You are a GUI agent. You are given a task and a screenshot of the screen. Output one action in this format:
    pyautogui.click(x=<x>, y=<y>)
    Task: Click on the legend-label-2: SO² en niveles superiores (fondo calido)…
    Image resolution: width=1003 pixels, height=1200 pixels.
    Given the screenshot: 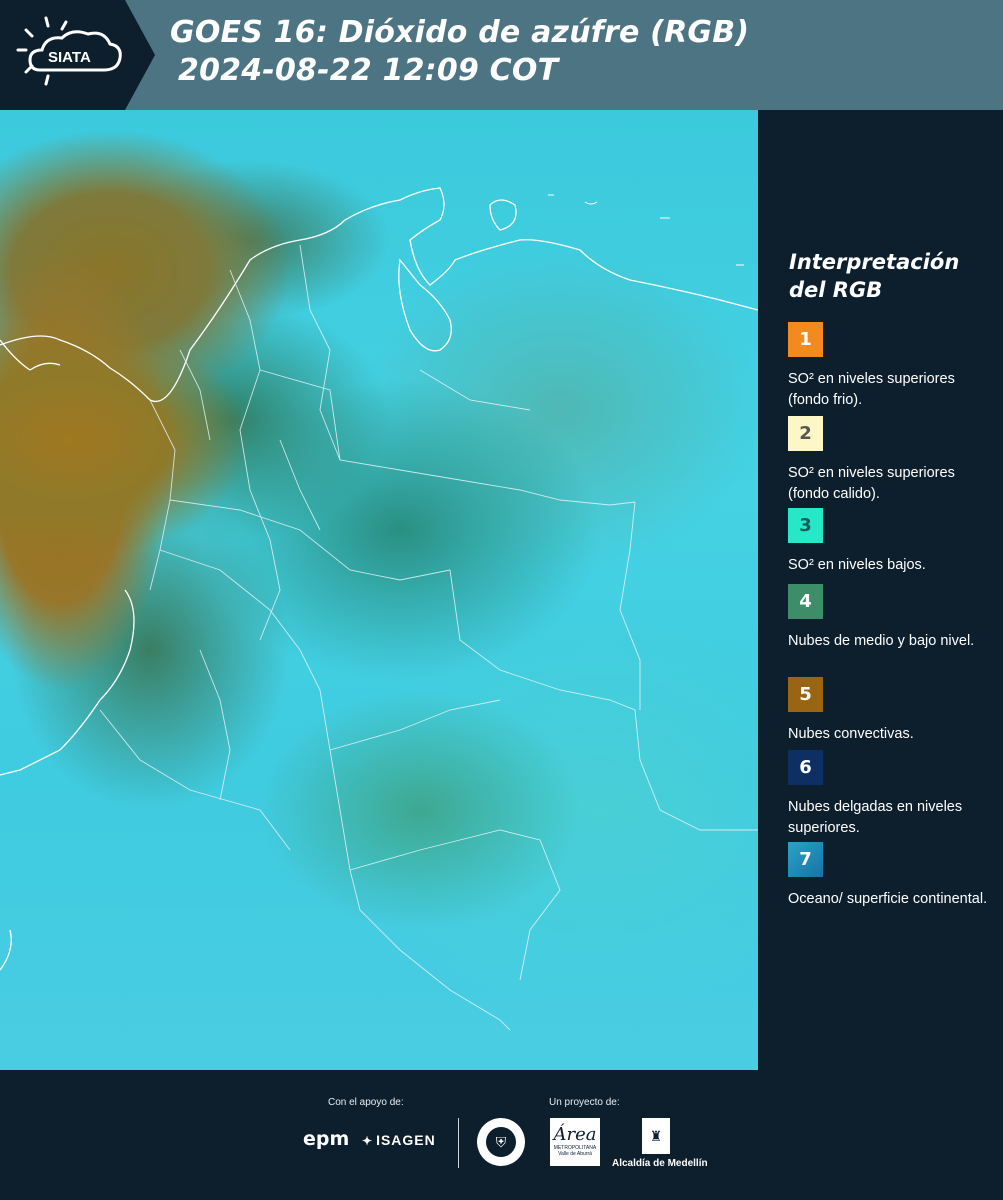 What is the action you would take?
    pyautogui.click(x=871, y=483)
    